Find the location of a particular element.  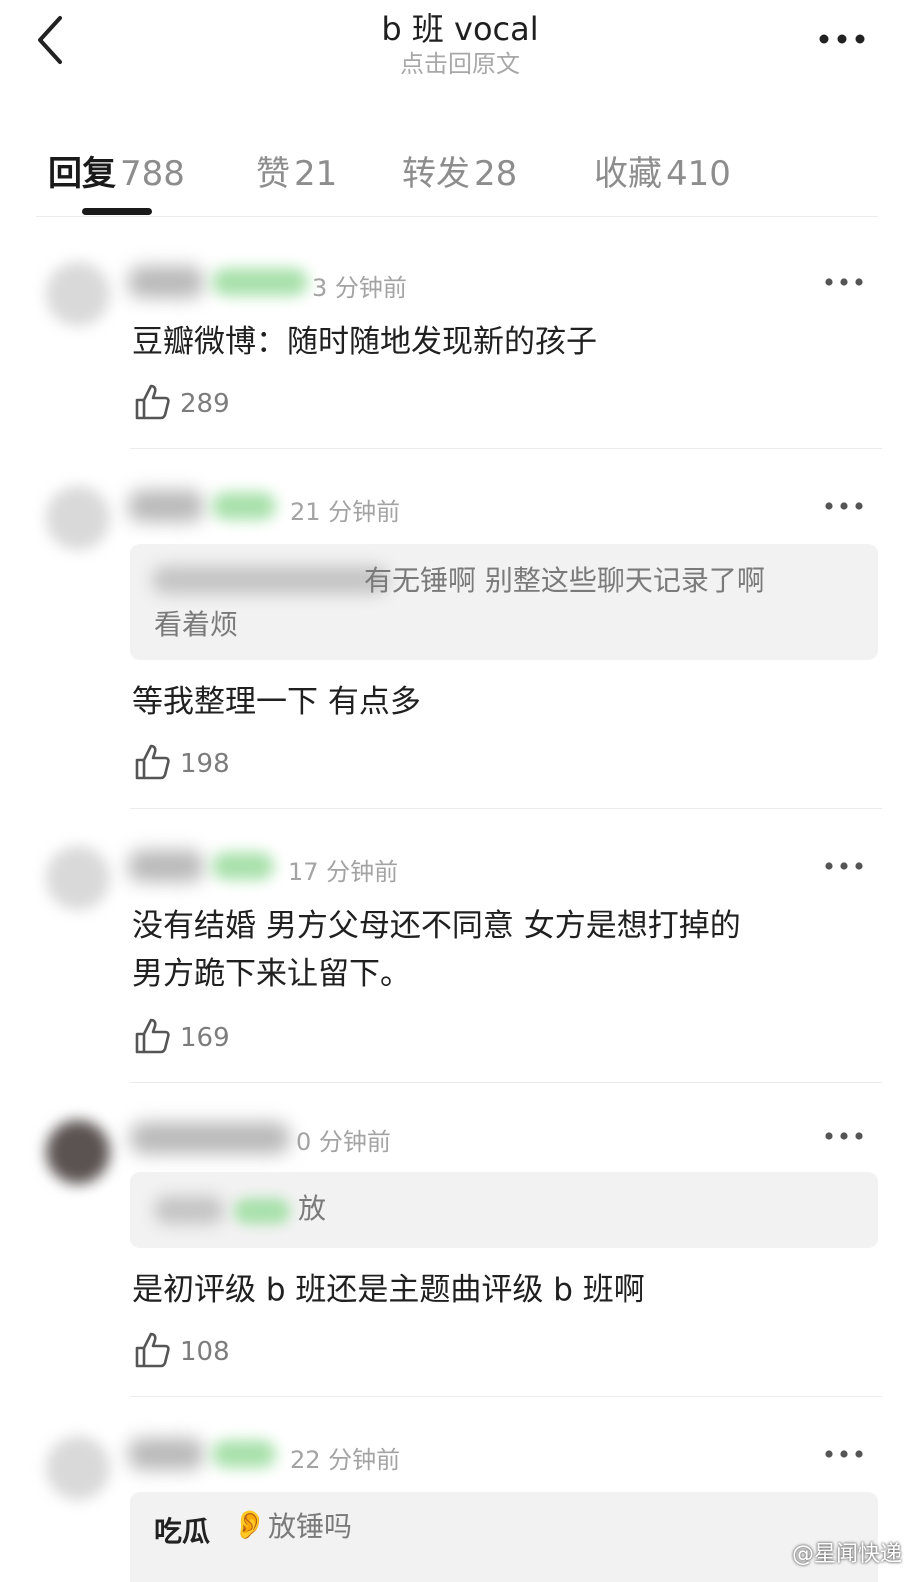

like-count: 169 is located at coordinates (205, 1038).